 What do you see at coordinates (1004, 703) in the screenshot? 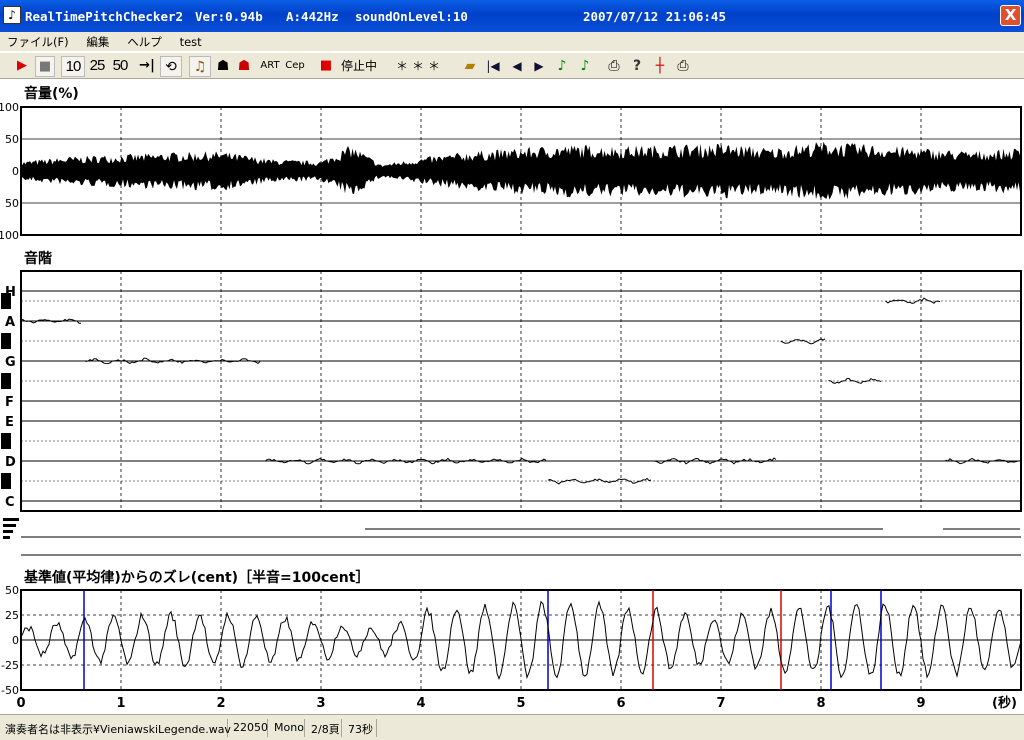
I see `time-axis-unit-label: (秒)` at bounding box center [1004, 703].